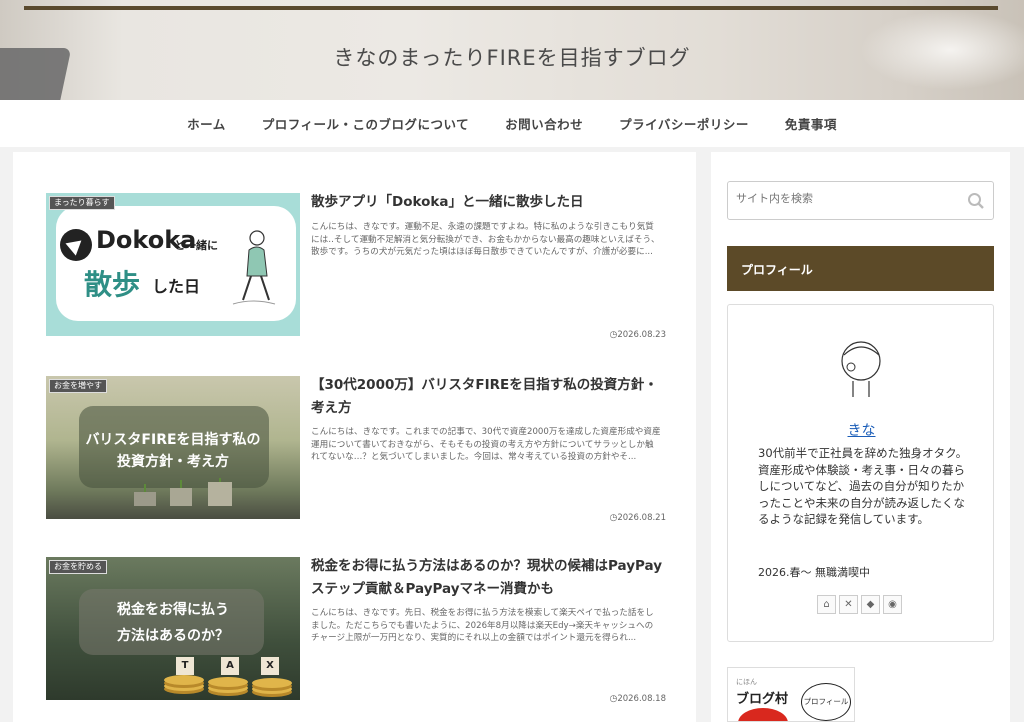 Image resolution: width=1024 pixels, height=722 pixels. Describe the element at coordinates (859, 604) in the screenshot. I see `social-links: ⌂ ✕ ◆ ◉` at that location.